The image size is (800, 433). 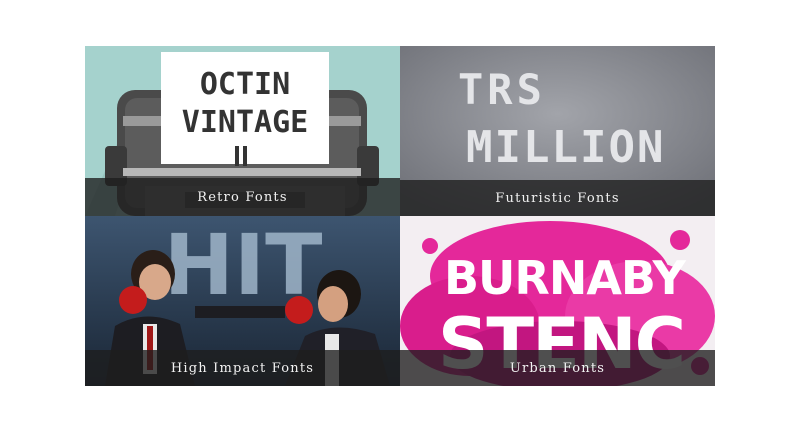 I want to click on futuristic-fonts-label: Futuristic Fonts, so click(x=557, y=198).